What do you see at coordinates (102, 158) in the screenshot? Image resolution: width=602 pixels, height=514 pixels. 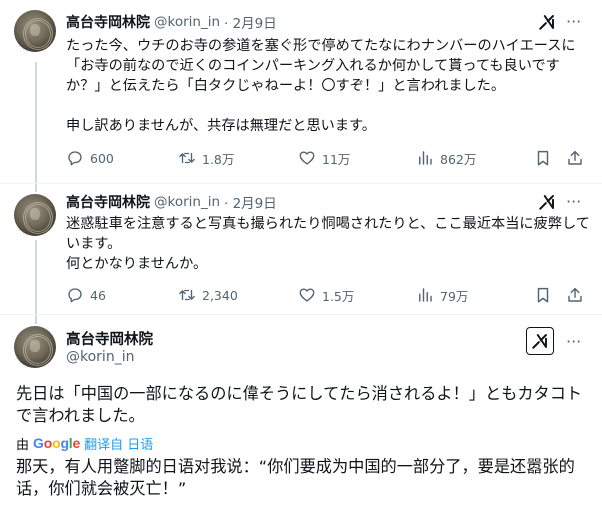 I see `reply-count: 600` at bounding box center [102, 158].